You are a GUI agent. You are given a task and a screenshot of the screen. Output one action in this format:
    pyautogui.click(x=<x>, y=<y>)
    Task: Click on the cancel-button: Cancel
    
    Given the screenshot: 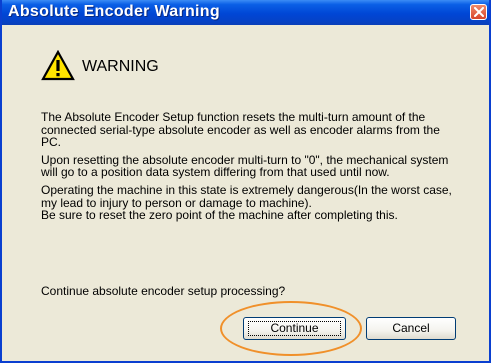 What is the action you would take?
    pyautogui.click(x=411, y=328)
    